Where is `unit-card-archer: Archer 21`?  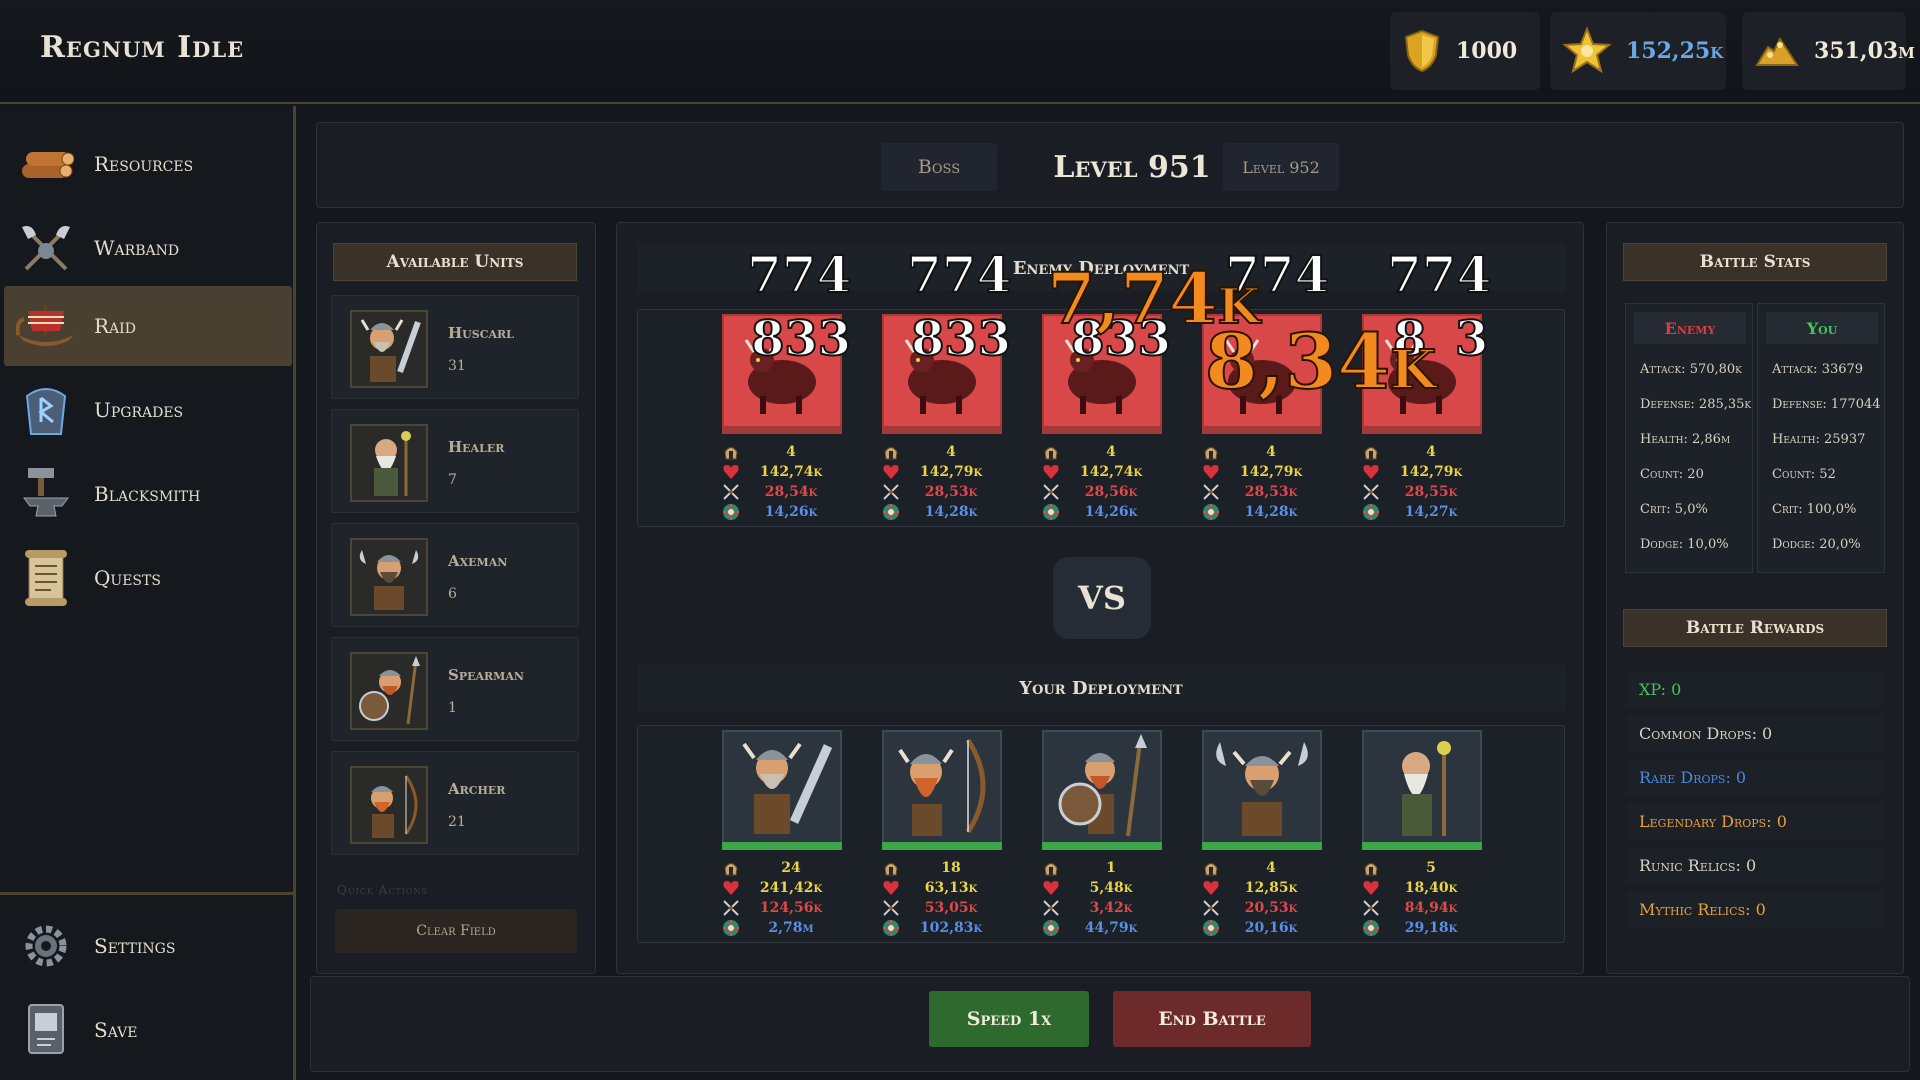 unit-card-archer: Archer 21 is located at coordinates (455, 803).